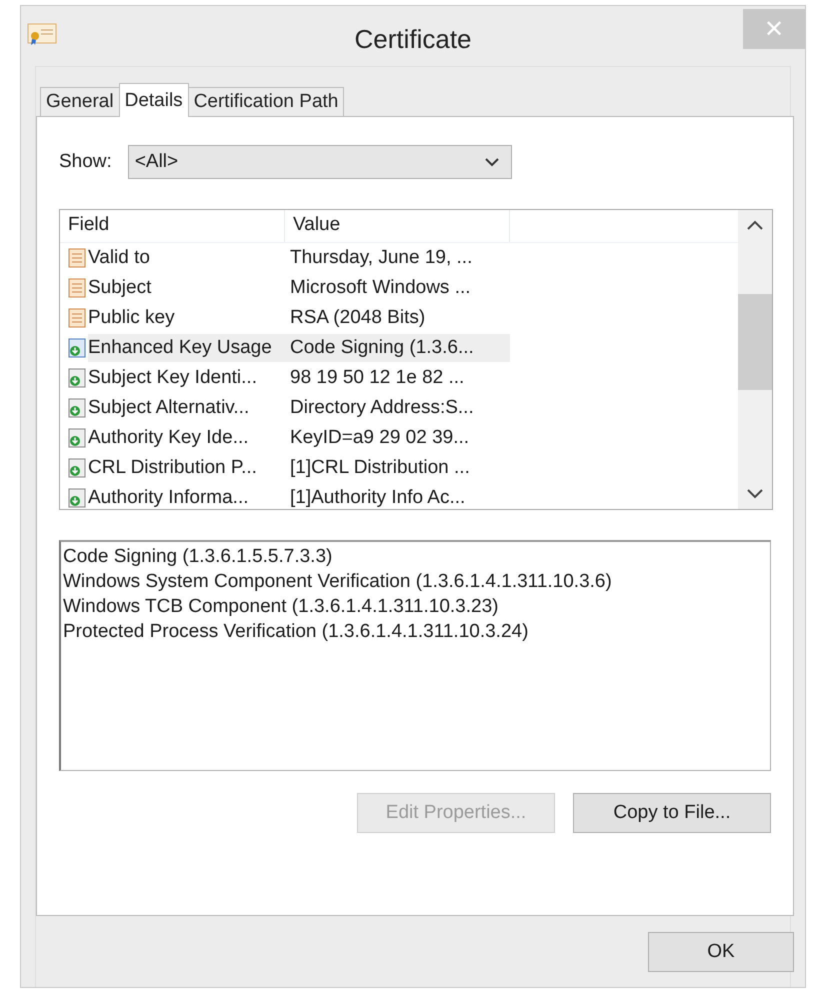  I want to click on detail-line: Windows System Component Verification (1.3.6.1.4.1.311.10.3.6), so click(338, 582).